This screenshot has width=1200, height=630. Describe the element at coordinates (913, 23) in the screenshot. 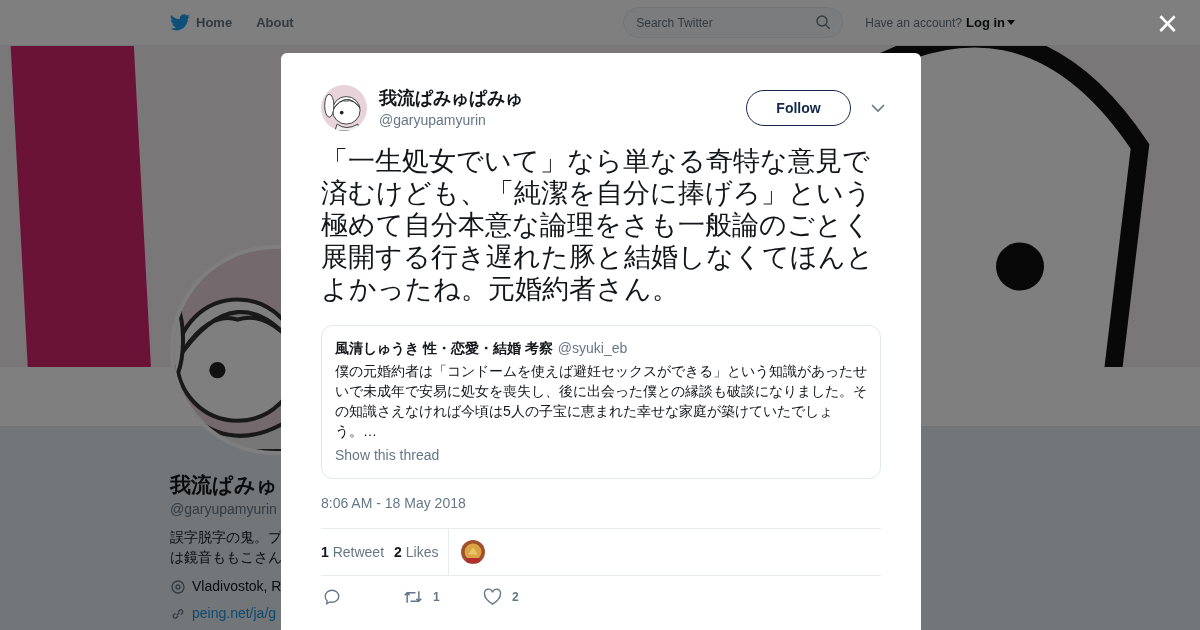

I see `account-prompt: Have an account?` at that location.